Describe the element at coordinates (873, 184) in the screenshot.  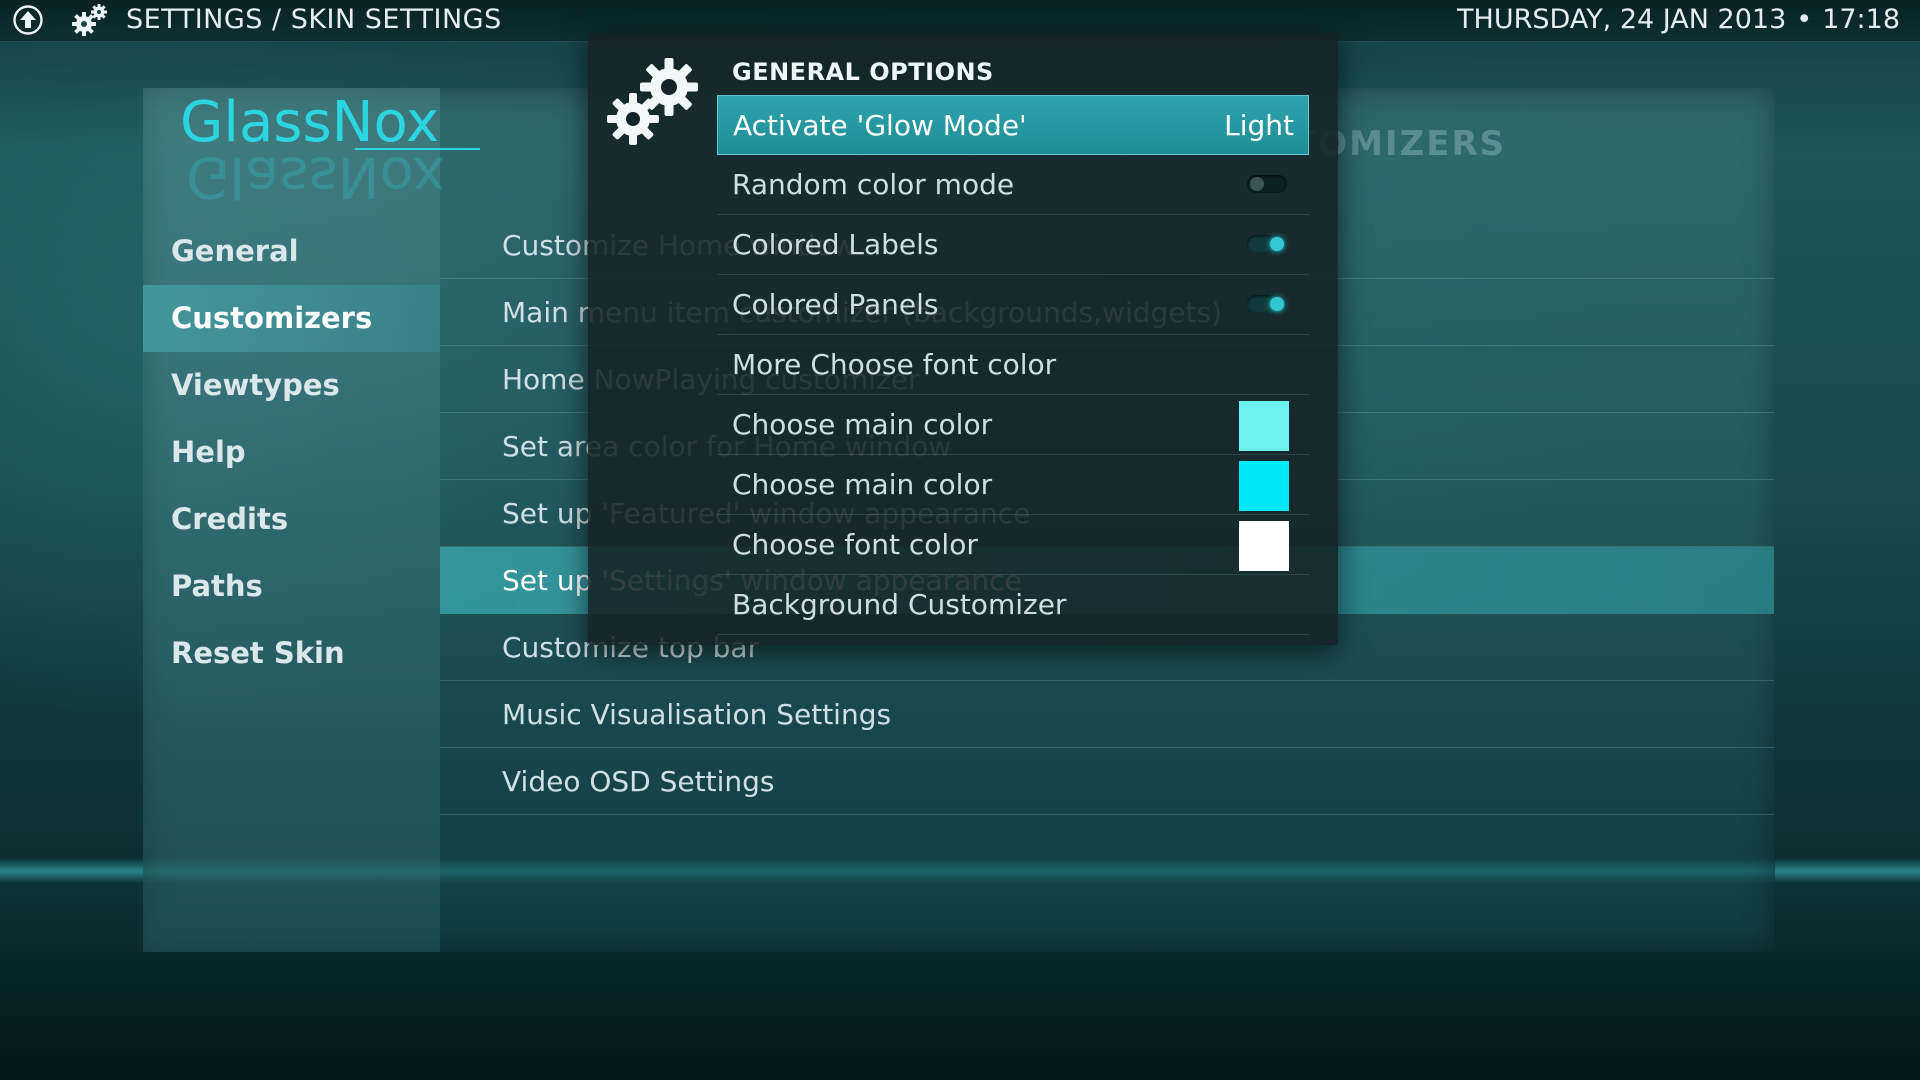
I see `option-label: Random color mode` at that location.